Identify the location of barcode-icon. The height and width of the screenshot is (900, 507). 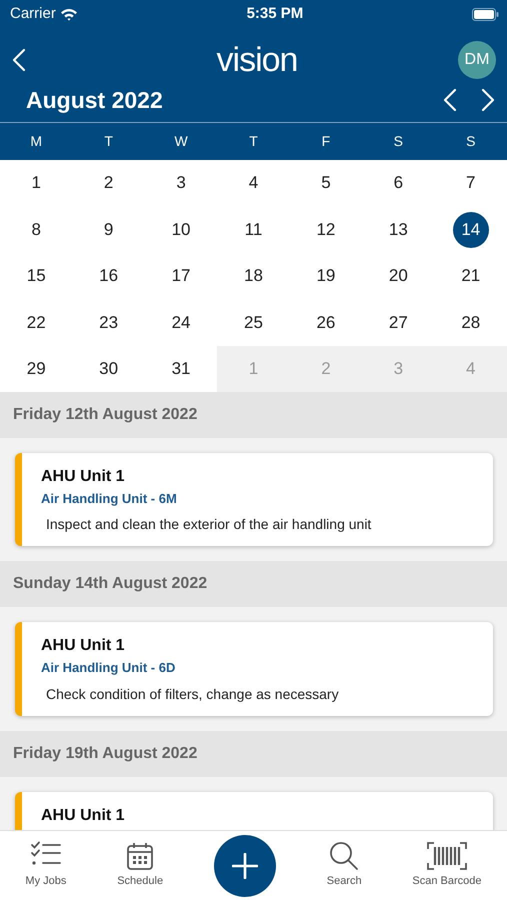
(446, 856).